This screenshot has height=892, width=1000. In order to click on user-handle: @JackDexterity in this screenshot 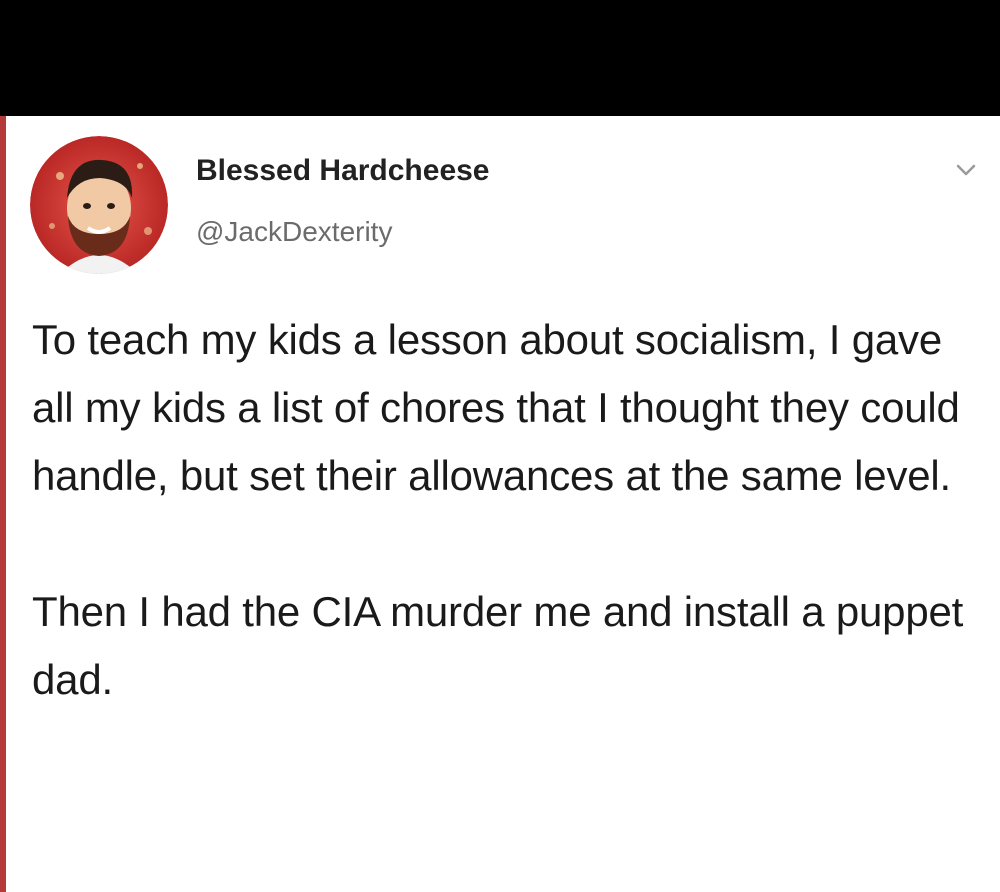, I will do `click(294, 232)`.